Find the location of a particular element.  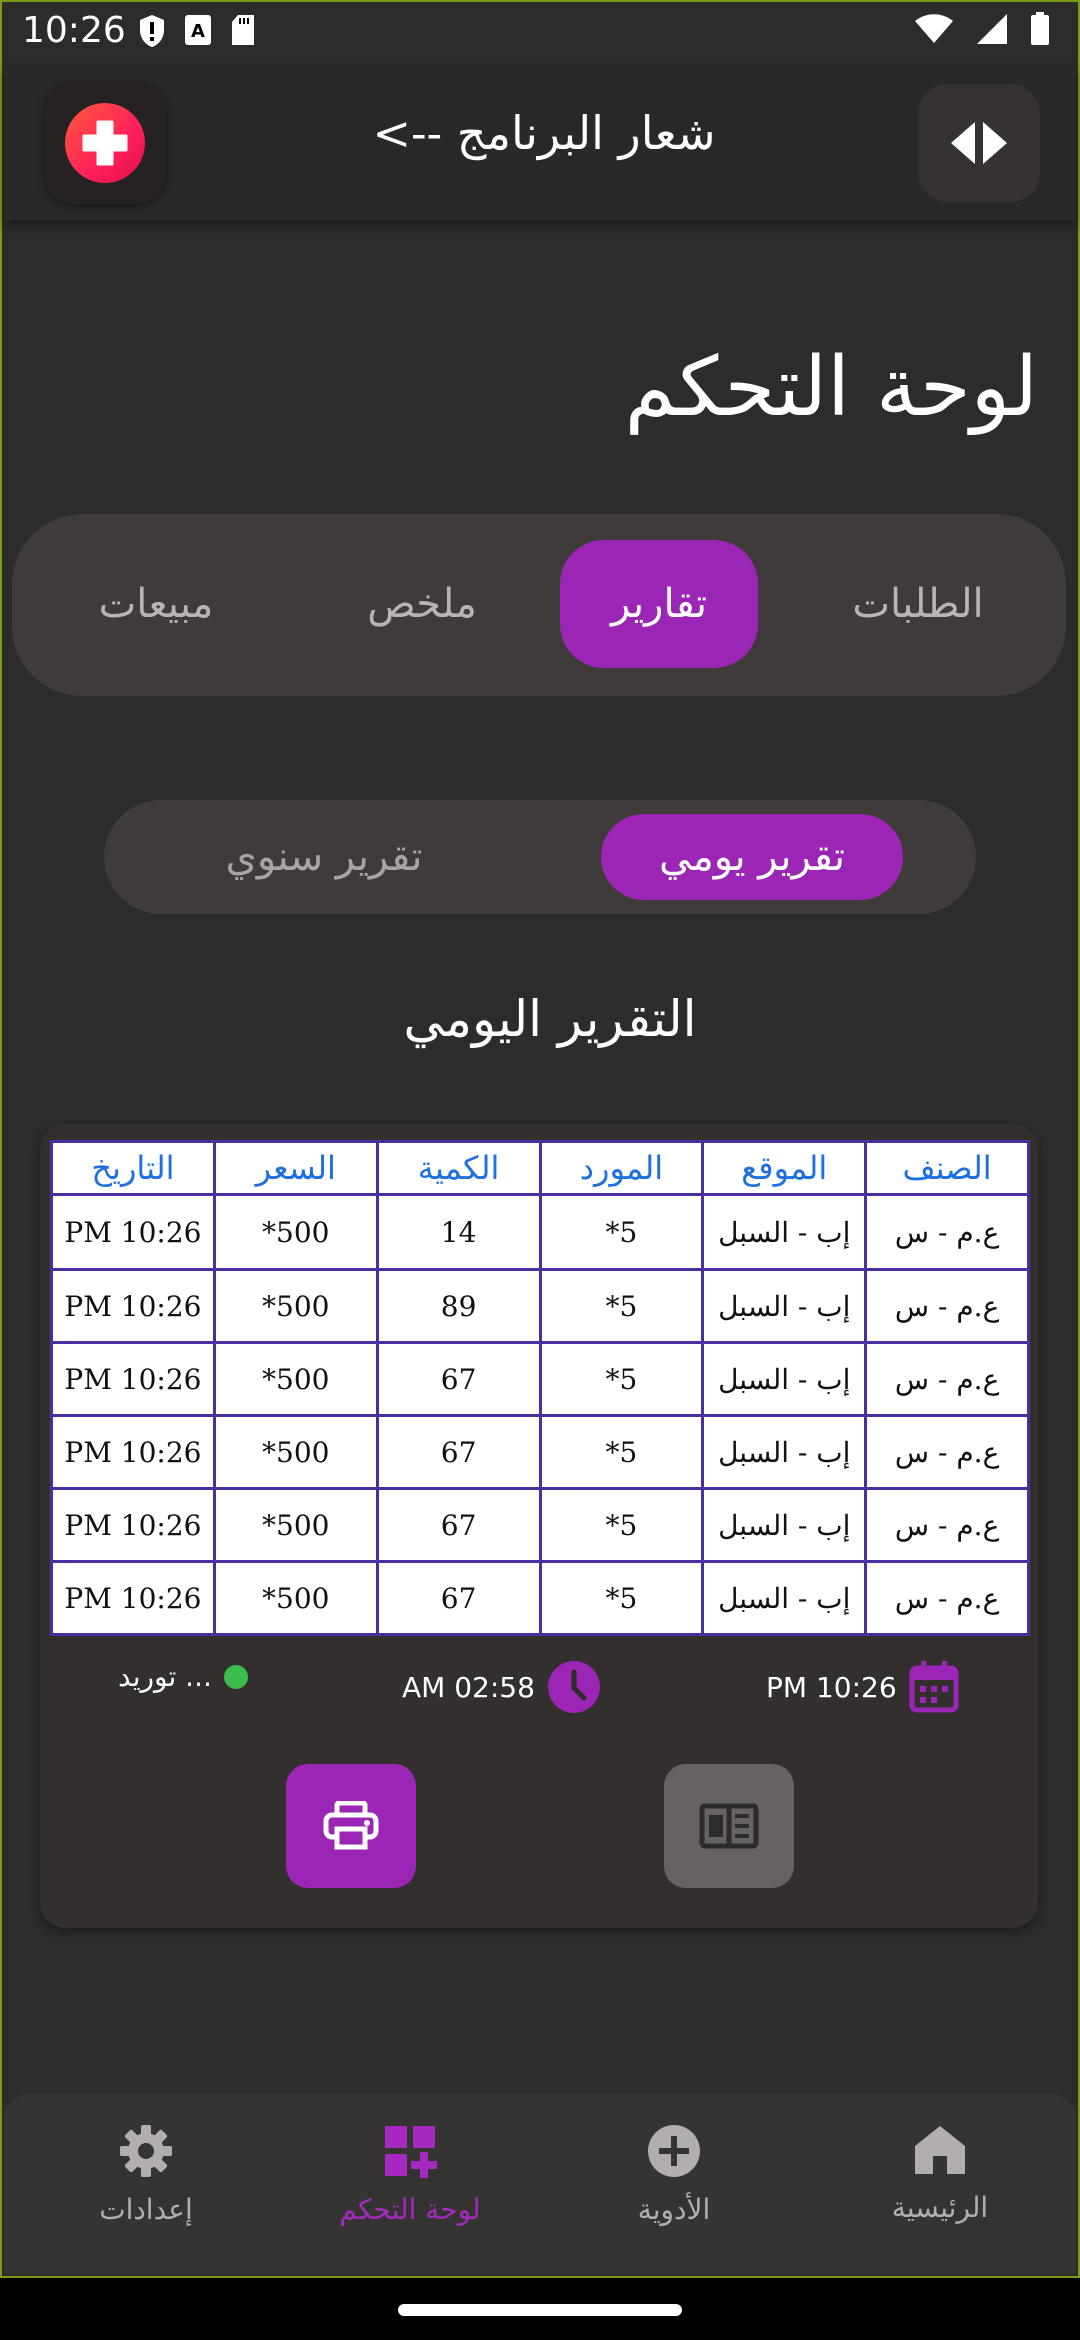

reader-view-button is located at coordinates (729, 1826).